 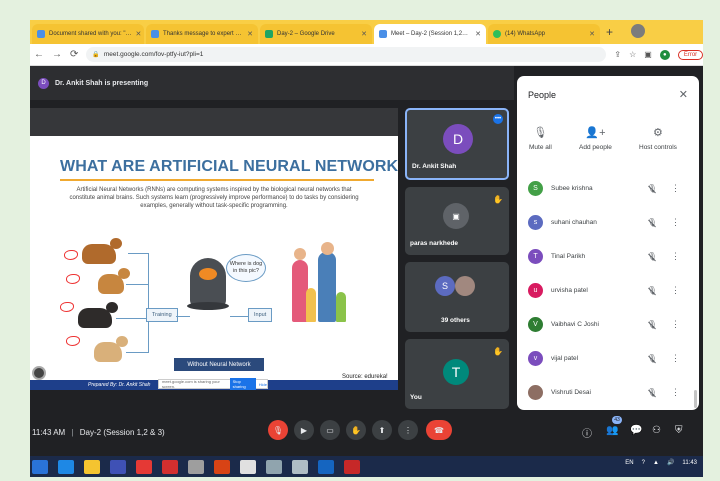 I want to click on help-icon: ?, so click(x=643, y=463).